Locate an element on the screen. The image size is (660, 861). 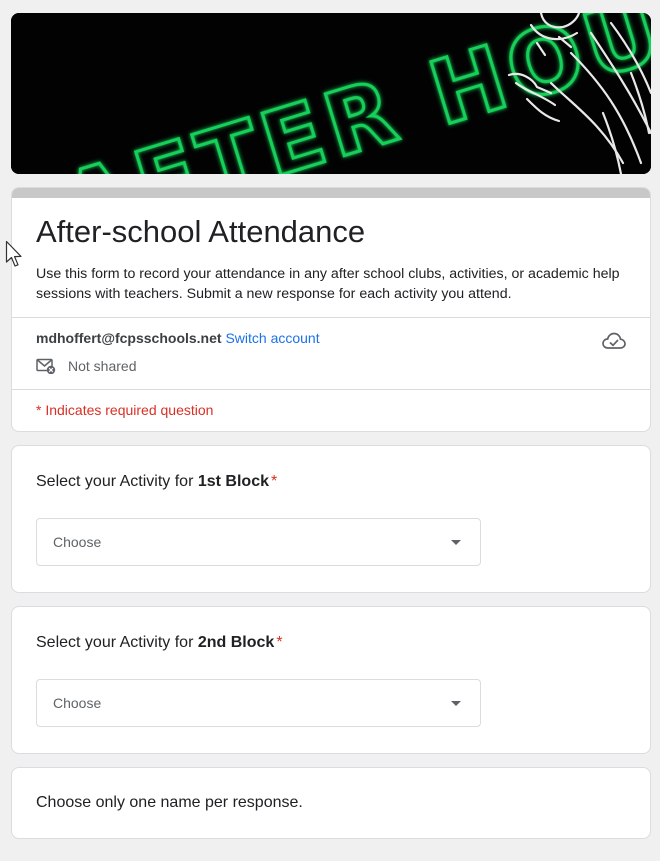
question-block-name: 1st Block is located at coordinates (233, 481).